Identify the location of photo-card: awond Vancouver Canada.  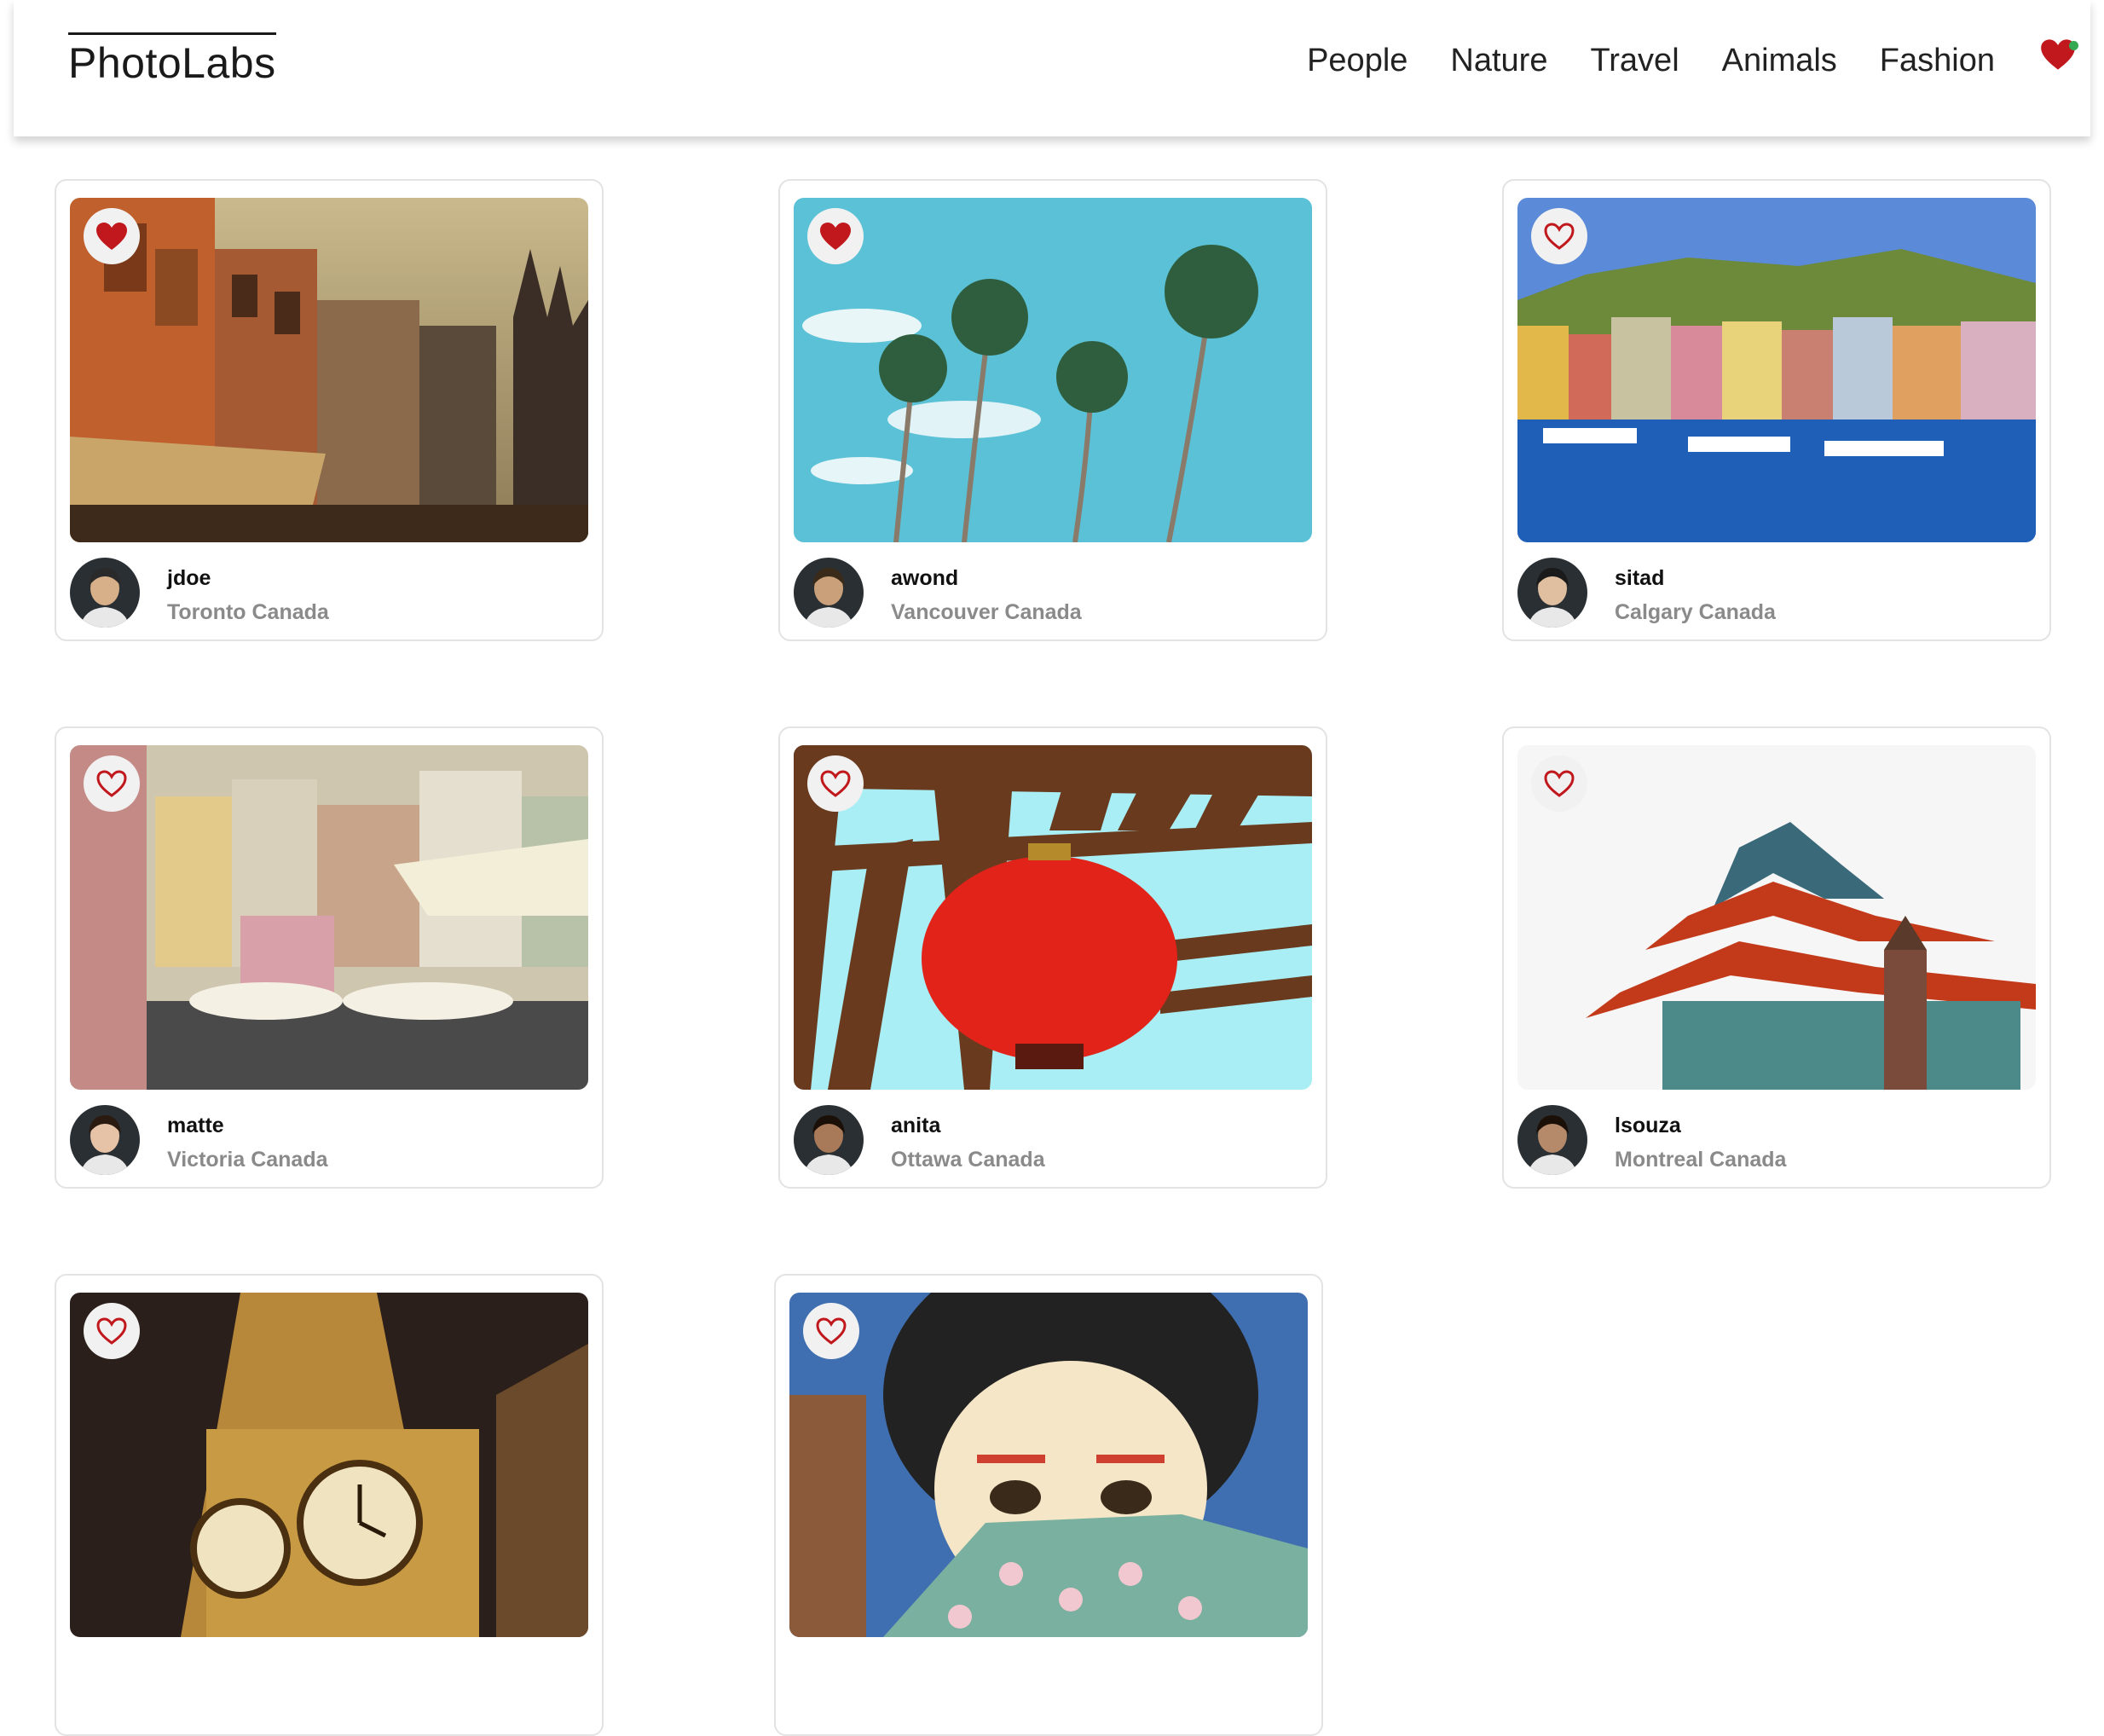
(1052, 410).